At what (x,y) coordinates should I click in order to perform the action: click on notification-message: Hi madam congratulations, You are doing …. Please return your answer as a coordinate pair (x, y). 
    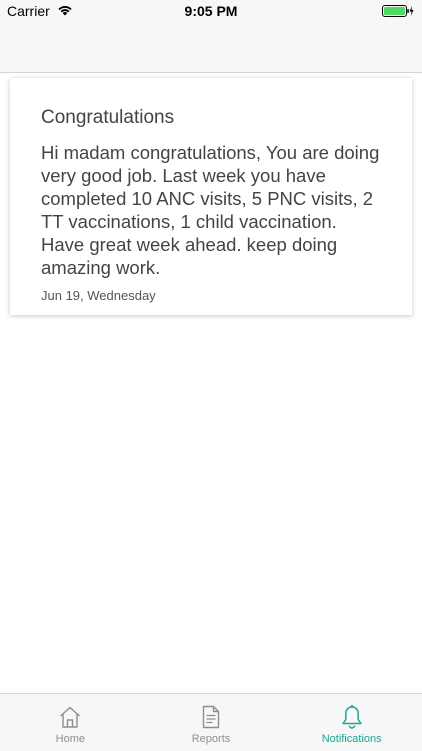
    Looking at the image, I should click on (210, 210).